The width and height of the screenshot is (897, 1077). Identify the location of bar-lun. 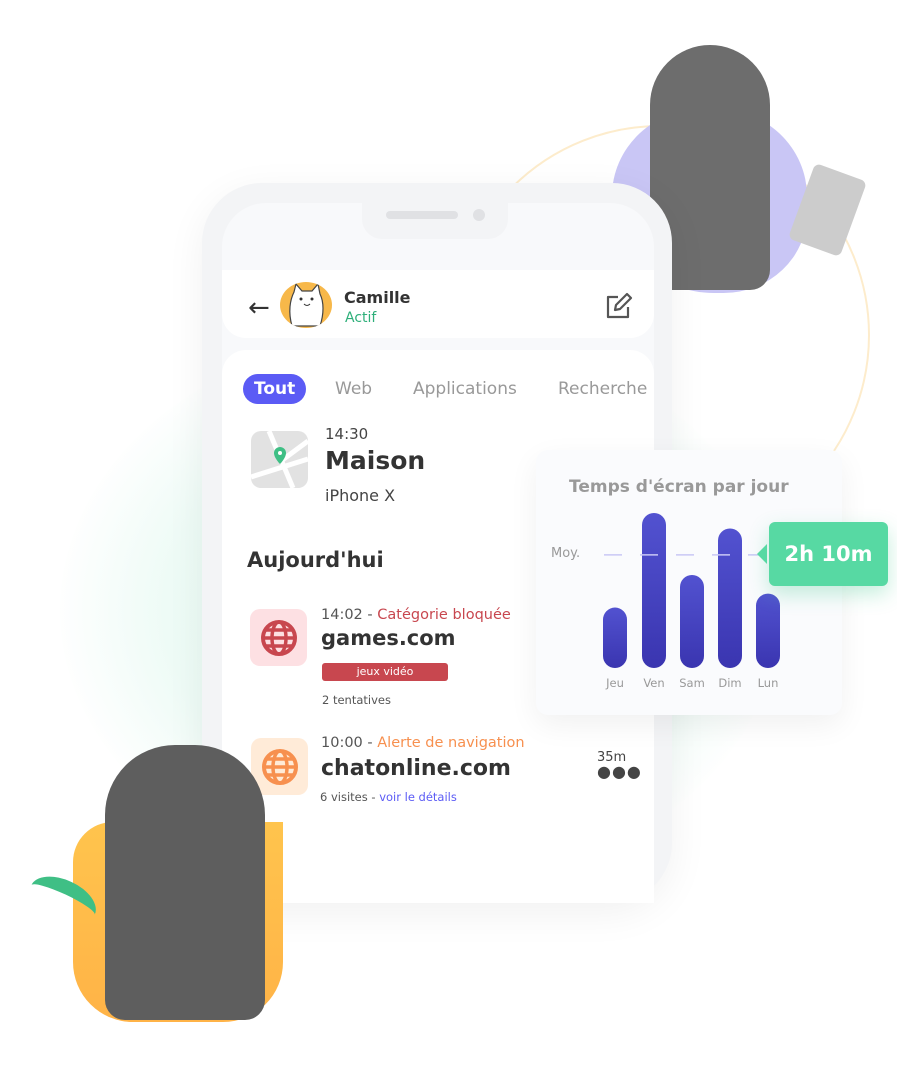
(768, 630).